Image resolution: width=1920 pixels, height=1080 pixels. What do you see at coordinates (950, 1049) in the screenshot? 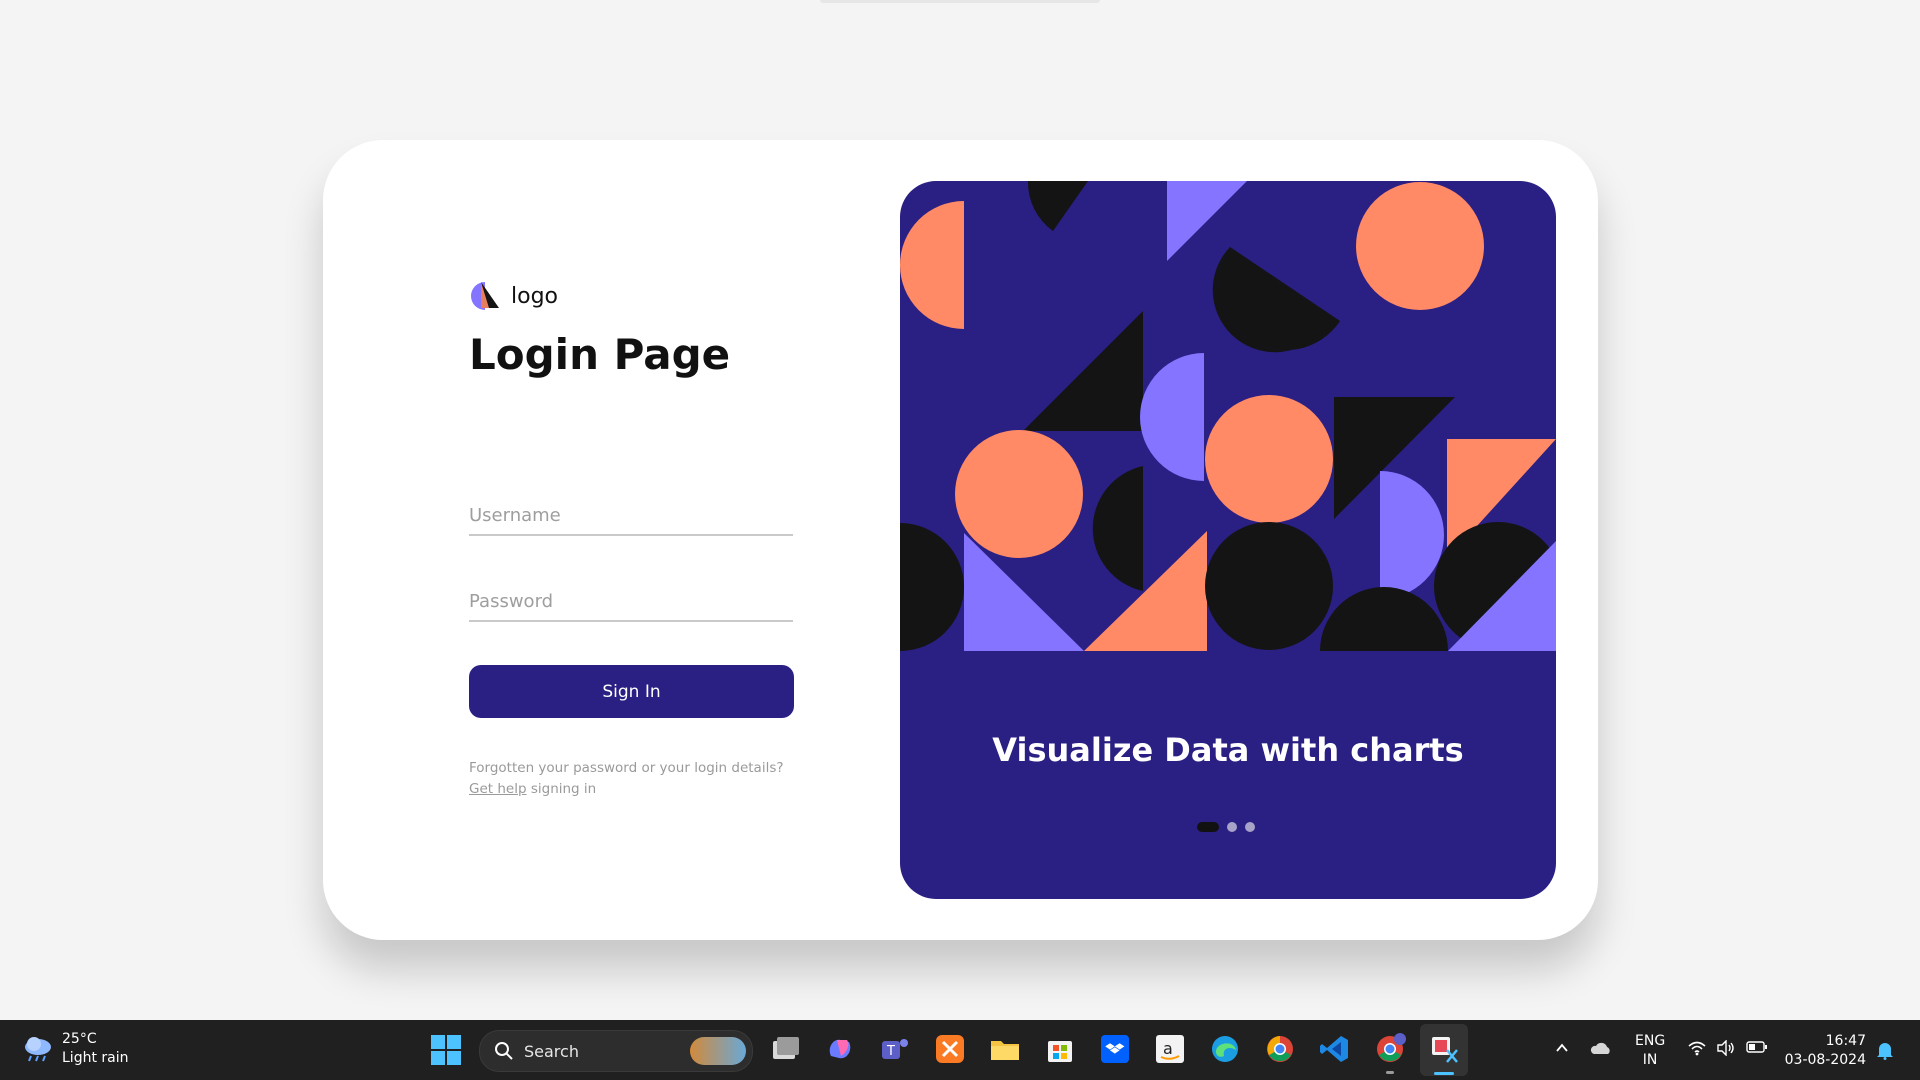
I see `xampp-icon` at bounding box center [950, 1049].